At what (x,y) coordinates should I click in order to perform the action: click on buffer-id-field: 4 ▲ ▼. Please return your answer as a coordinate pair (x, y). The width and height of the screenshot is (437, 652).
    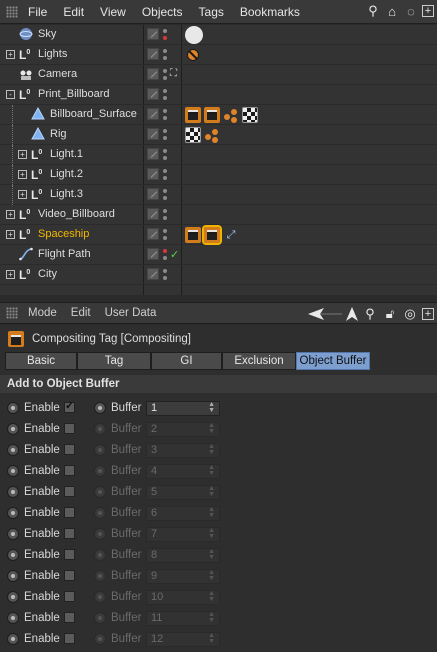
    Looking at the image, I should click on (183, 471).